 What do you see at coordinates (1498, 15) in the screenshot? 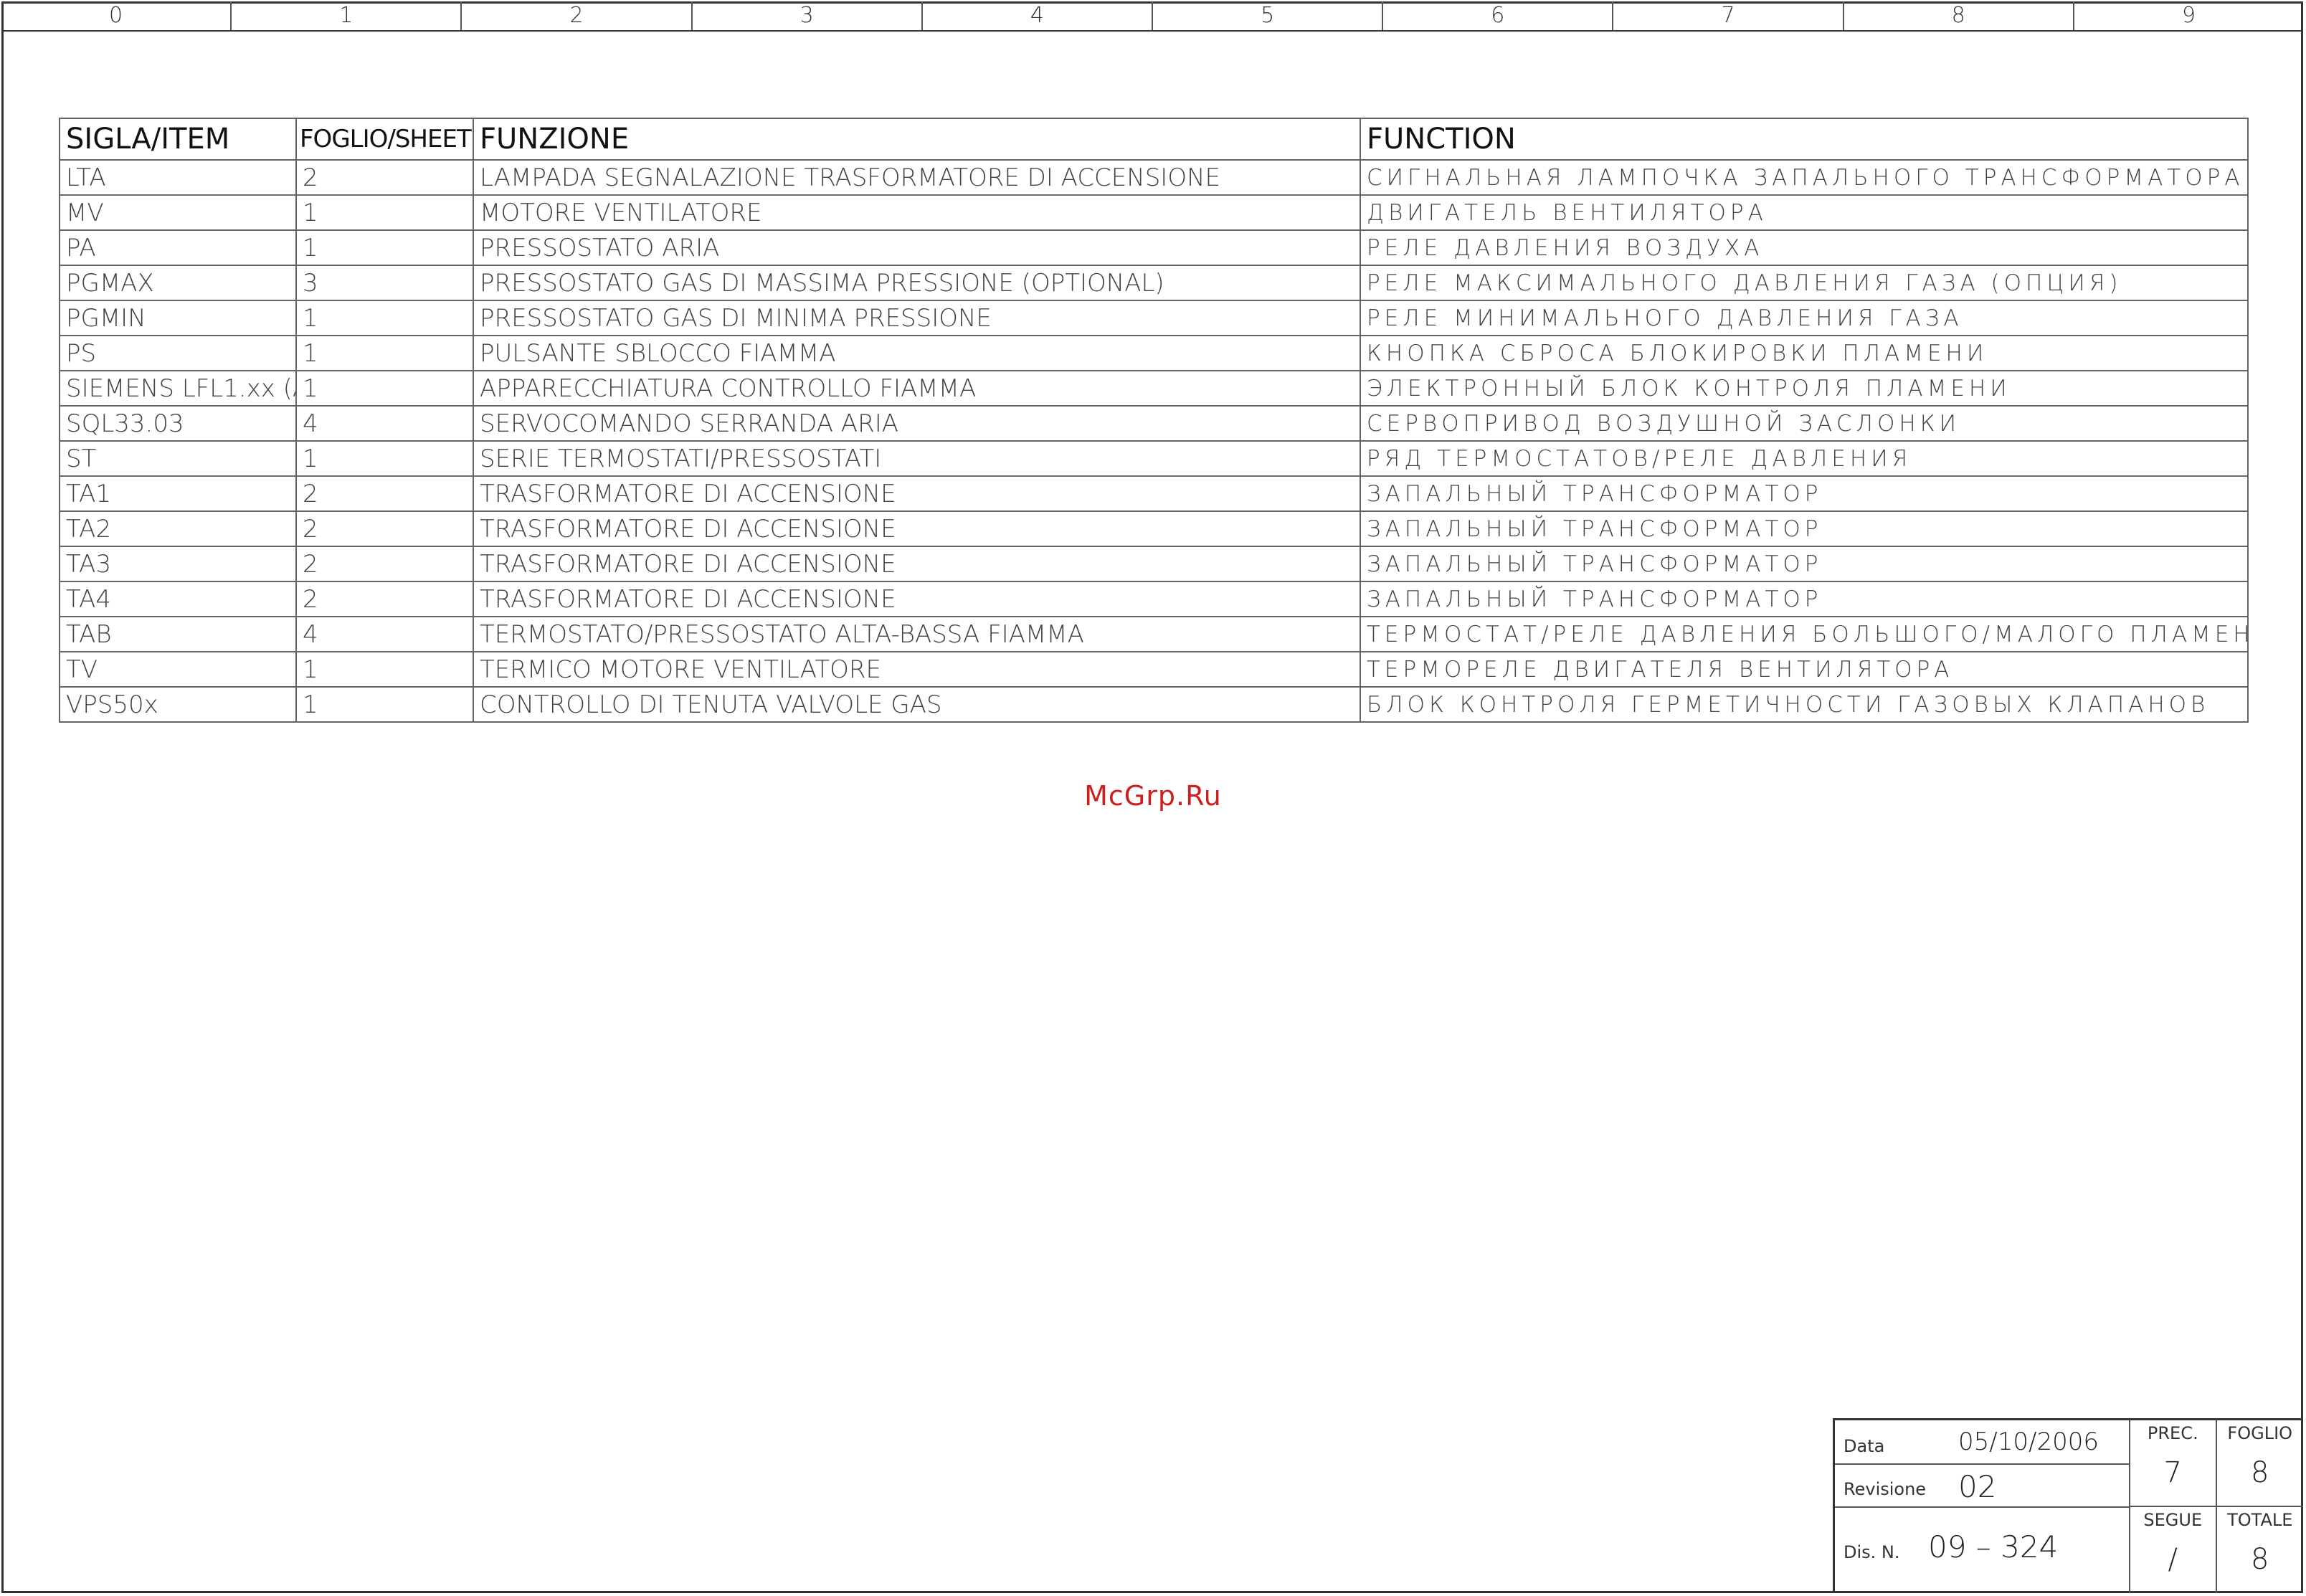
I see `ruler-cell: 6` at bounding box center [1498, 15].